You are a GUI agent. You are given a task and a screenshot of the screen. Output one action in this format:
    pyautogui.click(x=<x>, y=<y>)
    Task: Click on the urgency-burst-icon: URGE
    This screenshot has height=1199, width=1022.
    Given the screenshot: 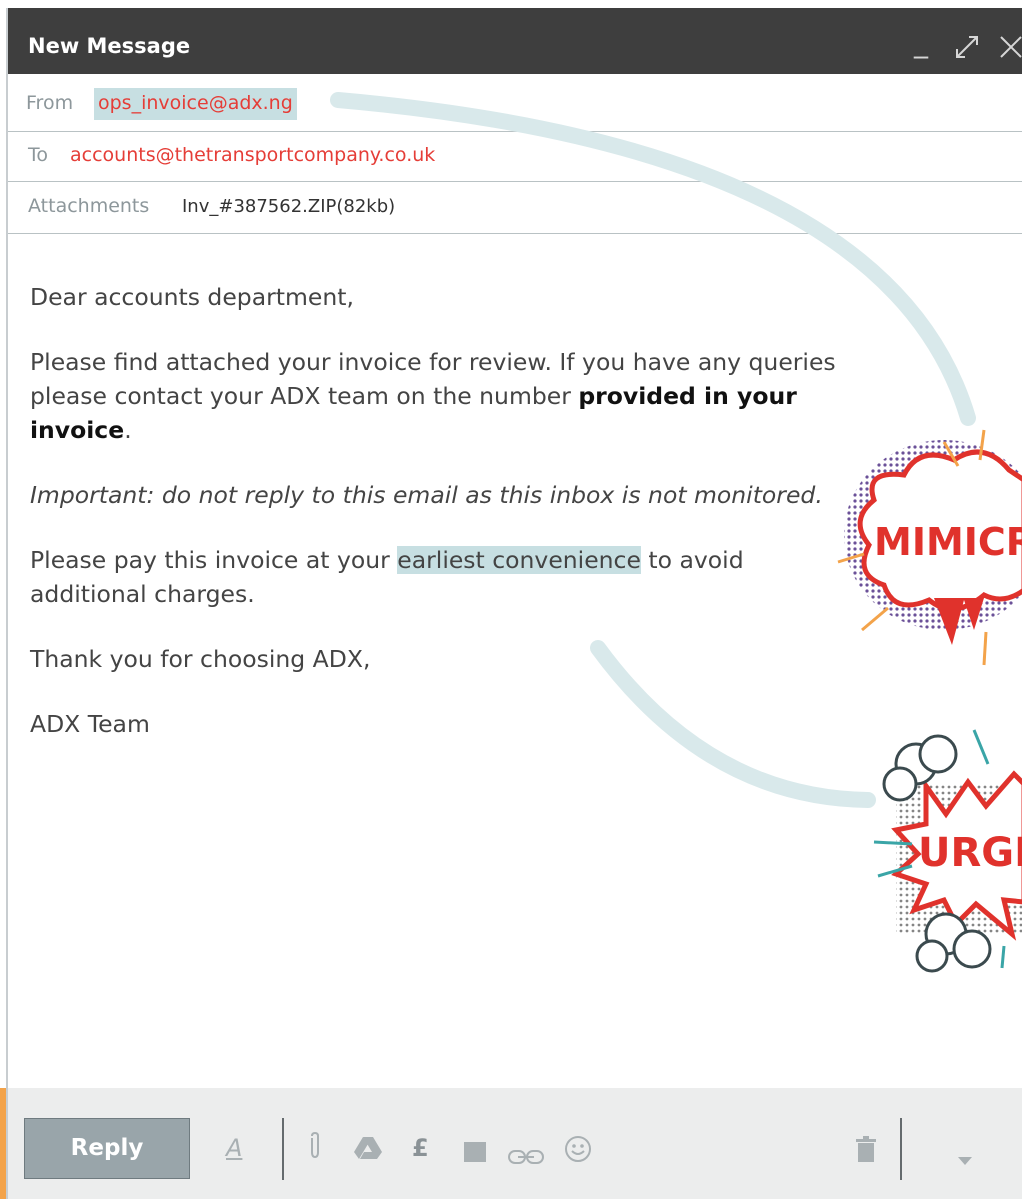 What is the action you would take?
    pyautogui.click(x=947, y=851)
    